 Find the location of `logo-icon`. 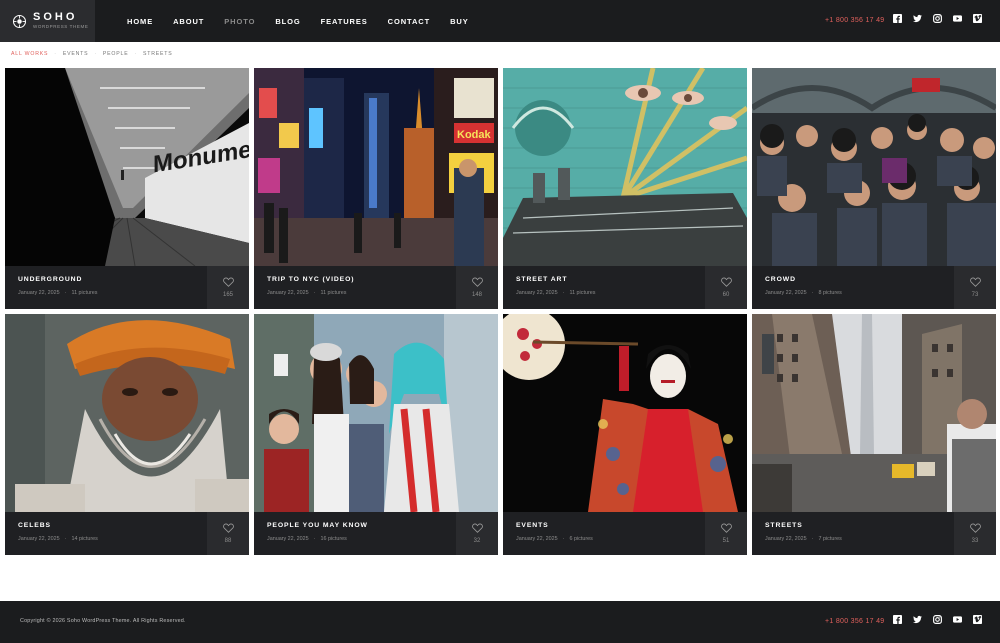

logo-icon is located at coordinates (19, 21).